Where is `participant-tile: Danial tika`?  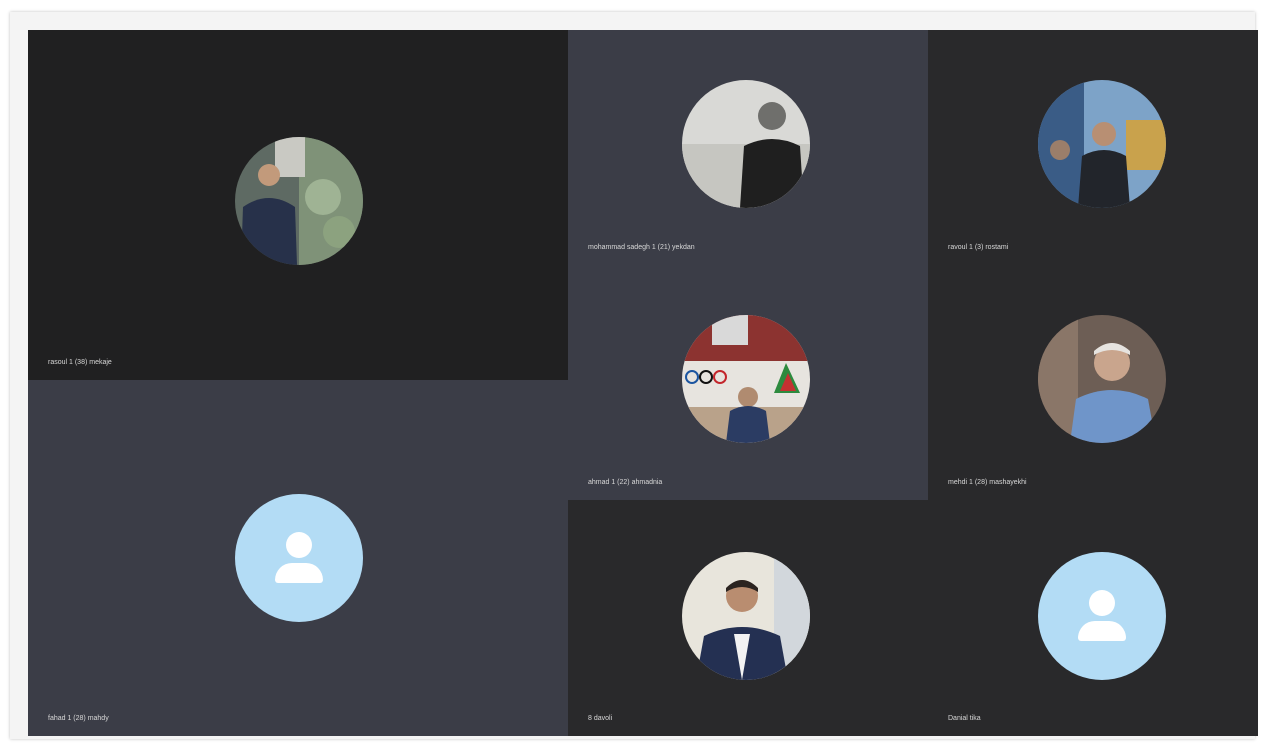 participant-tile: Danial tika is located at coordinates (1093, 618).